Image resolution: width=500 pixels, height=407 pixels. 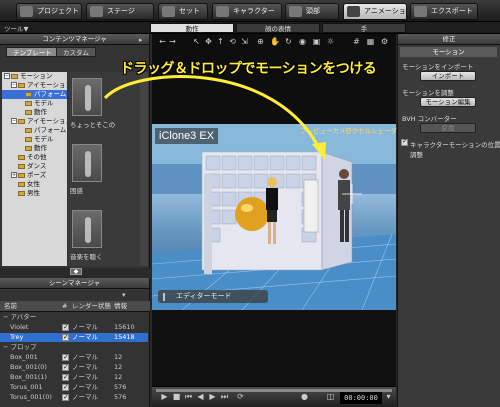 I want to click on scene-row: − プロップ, so click(x=74, y=347).